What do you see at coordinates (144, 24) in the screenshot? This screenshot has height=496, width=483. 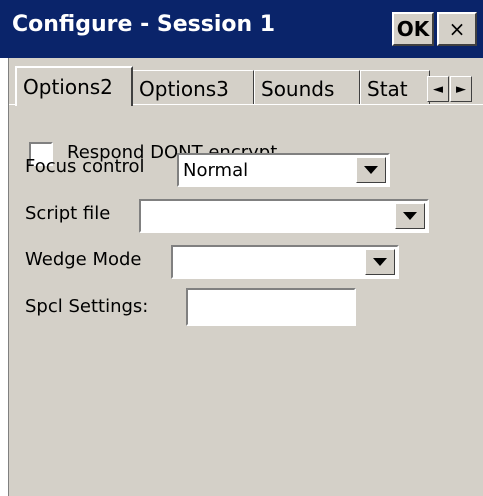 I see `window-title: Configure - Session 1` at bounding box center [144, 24].